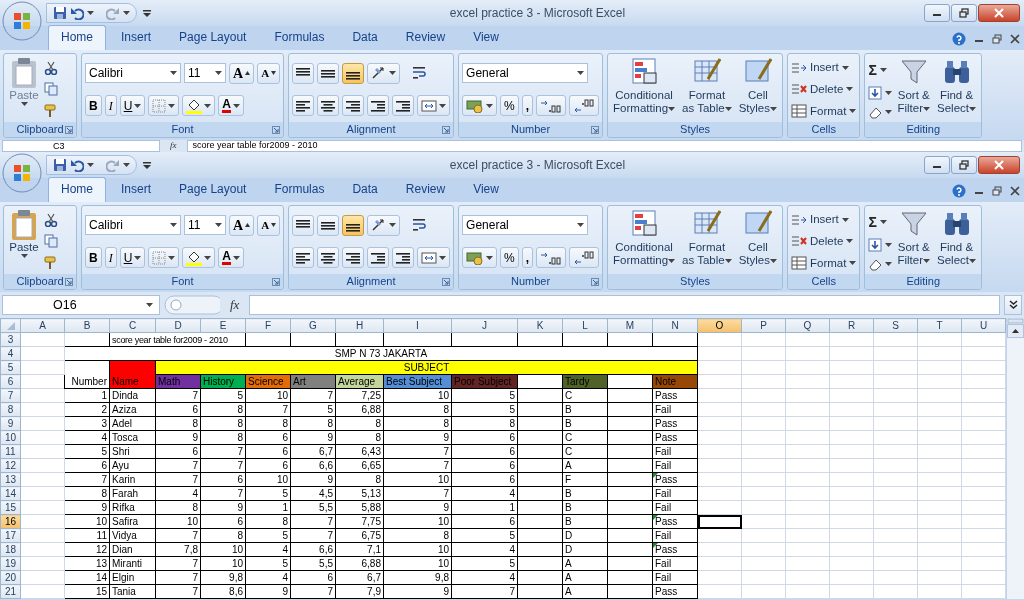  Describe the element at coordinates (269, 73) in the screenshot. I see `shrink-font-button: A` at that location.